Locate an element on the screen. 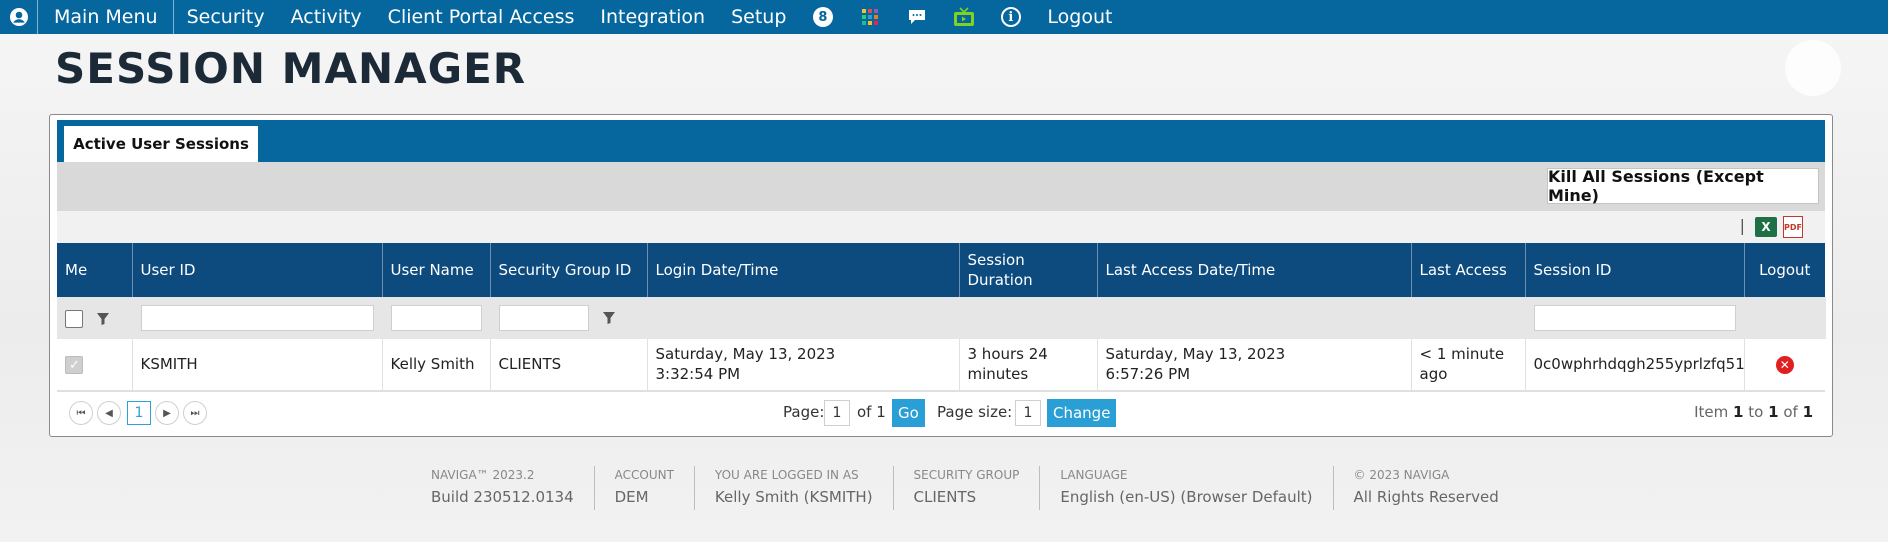  col-header-session-duration: Session Duration is located at coordinates (1028, 270).